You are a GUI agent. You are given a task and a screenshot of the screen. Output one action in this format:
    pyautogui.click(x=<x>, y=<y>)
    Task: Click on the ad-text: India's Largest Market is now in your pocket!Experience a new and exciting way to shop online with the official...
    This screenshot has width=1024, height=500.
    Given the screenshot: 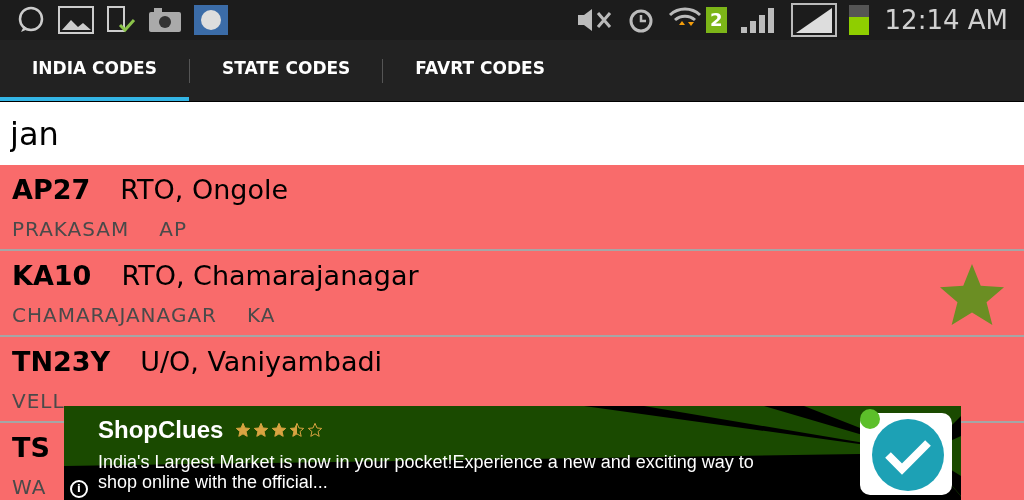 What is the action you would take?
    pyautogui.click(x=426, y=472)
    